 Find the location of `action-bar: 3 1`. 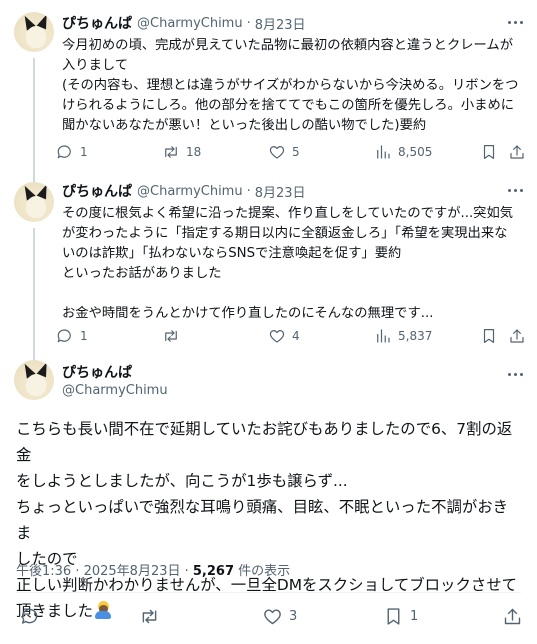

action-bar: 3 1 is located at coordinates (268, 617).